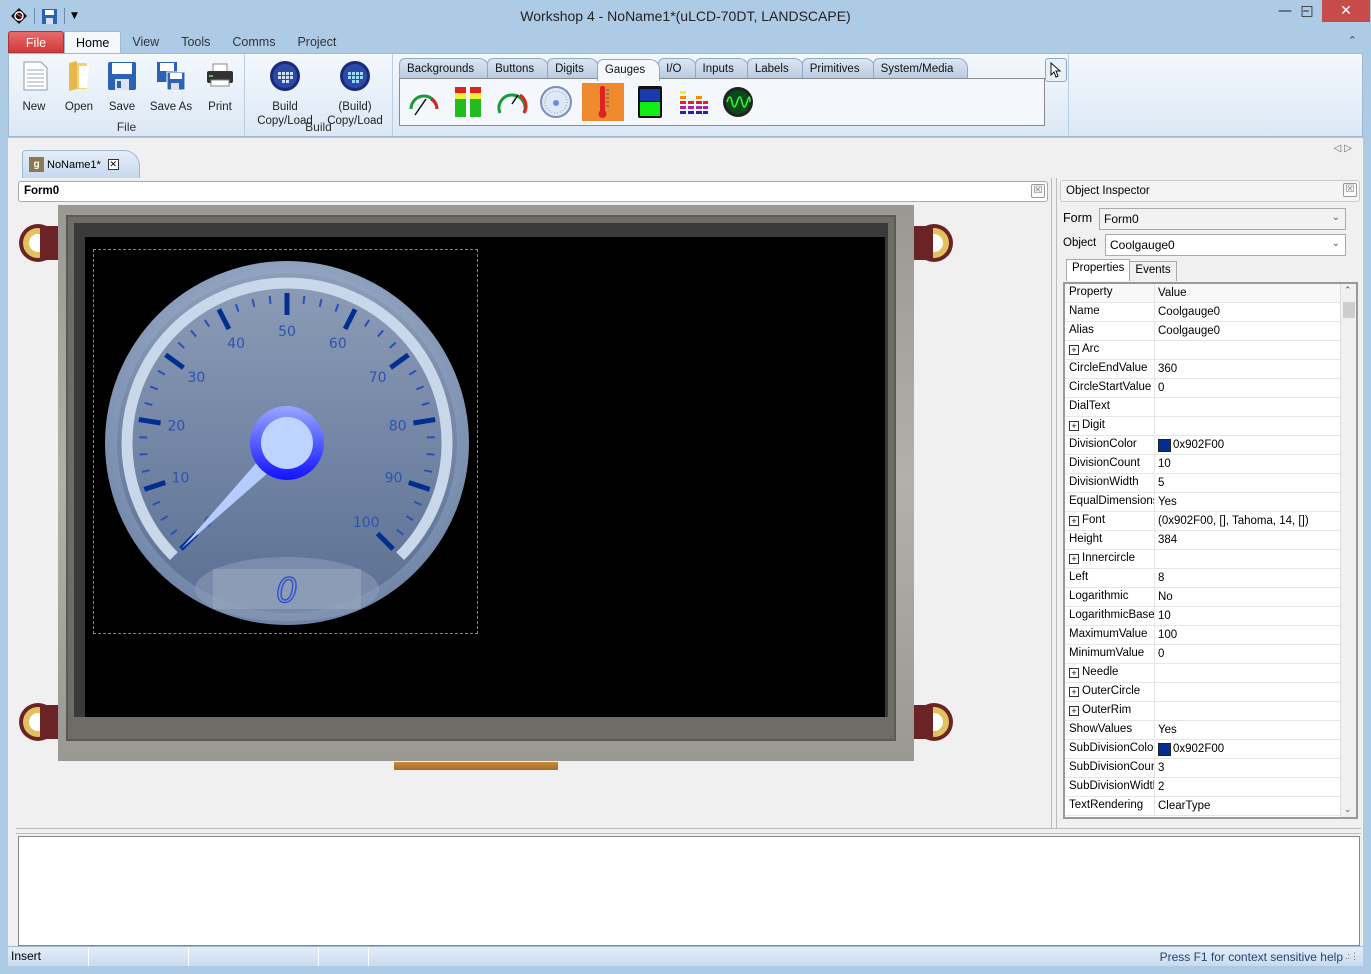  I want to click on property-row: LogarithmicBase 10, so click(1202, 616).